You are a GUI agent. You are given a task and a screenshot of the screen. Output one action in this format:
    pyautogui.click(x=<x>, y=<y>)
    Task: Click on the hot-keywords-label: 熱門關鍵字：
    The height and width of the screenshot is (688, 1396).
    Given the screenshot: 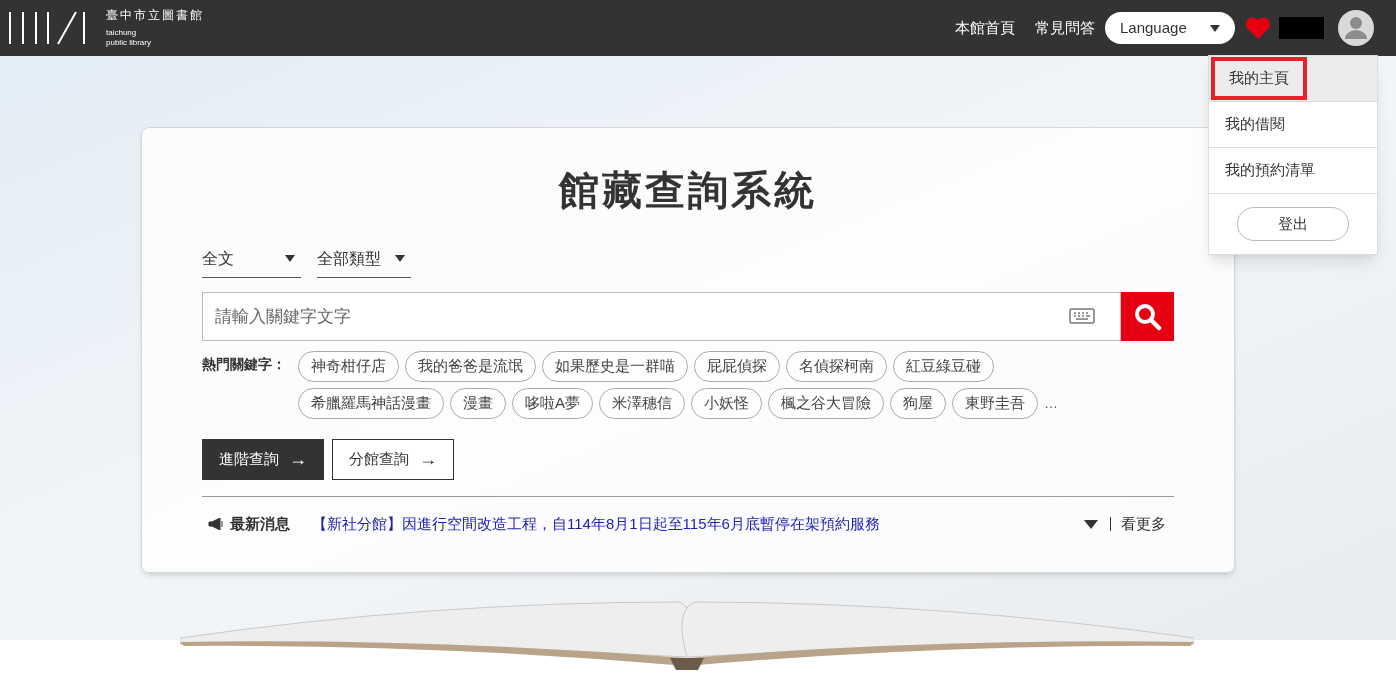 What is the action you would take?
    pyautogui.click(x=244, y=364)
    